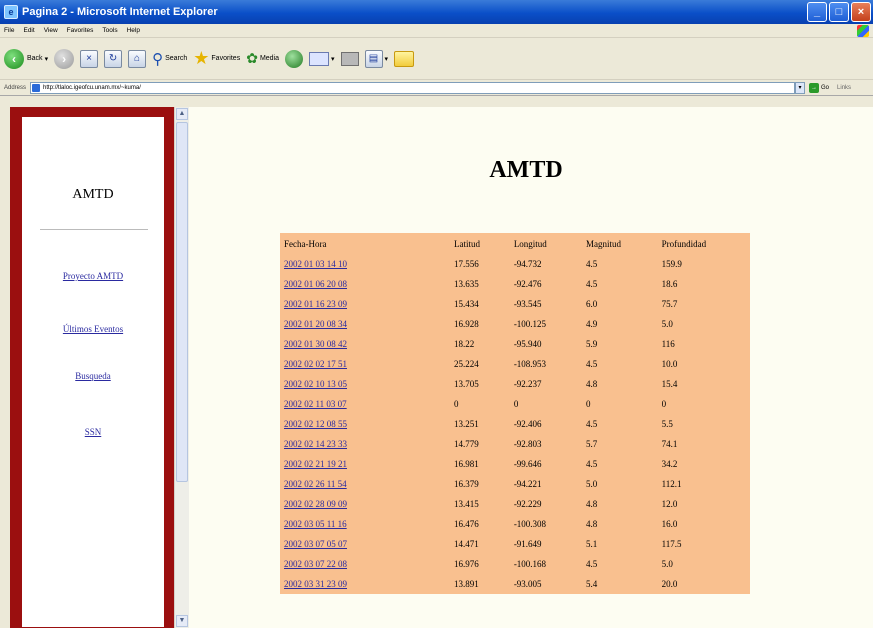 The height and width of the screenshot is (628, 873). What do you see at coordinates (839, 12) in the screenshot?
I see `maximize-button: □` at bounding box center [839, 12].